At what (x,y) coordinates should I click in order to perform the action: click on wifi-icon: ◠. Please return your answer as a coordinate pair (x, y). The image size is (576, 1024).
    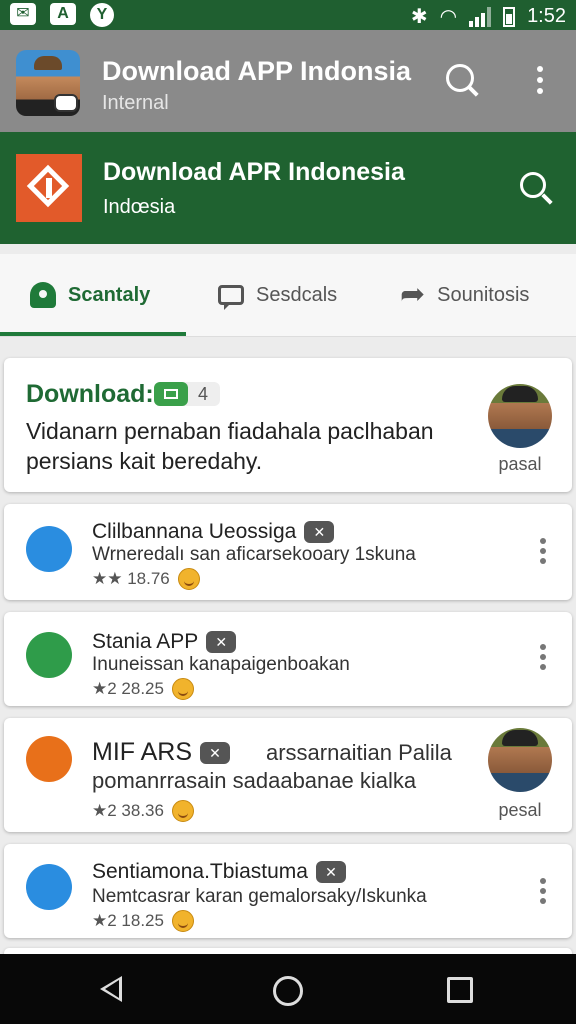
    Looking at the image, I should click on (448, 17).